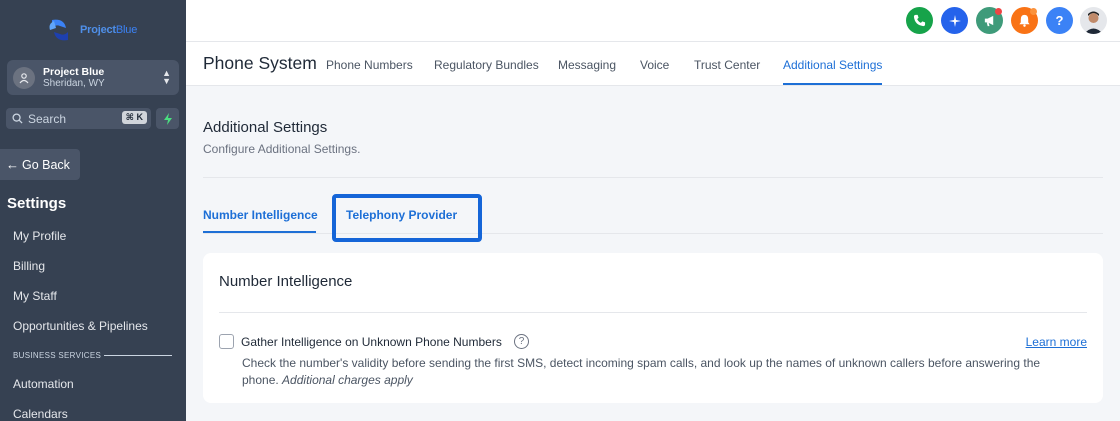 The height and width of the screenshot is (421, 1120). I want to click on sidebar-item-opportunities: Opportunities & Pipelines, so click(80, 326).